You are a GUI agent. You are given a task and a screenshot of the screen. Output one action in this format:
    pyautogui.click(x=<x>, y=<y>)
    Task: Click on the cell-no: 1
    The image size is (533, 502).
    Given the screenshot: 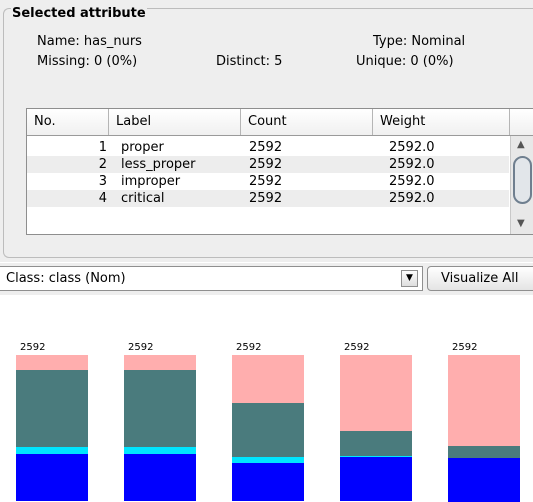 What is the action you would take?
    pyautogui.click(x=102, y=147)
    